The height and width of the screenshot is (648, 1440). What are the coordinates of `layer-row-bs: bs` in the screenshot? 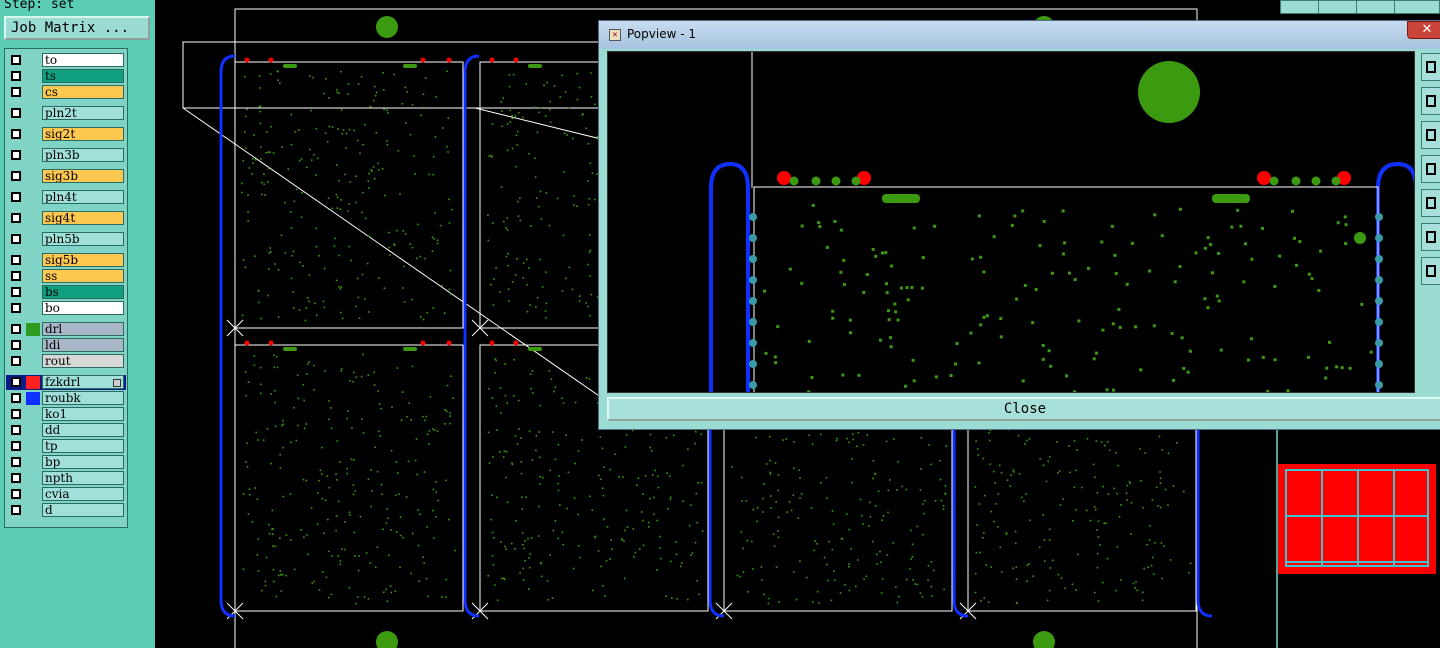 It's located at (66, 292).